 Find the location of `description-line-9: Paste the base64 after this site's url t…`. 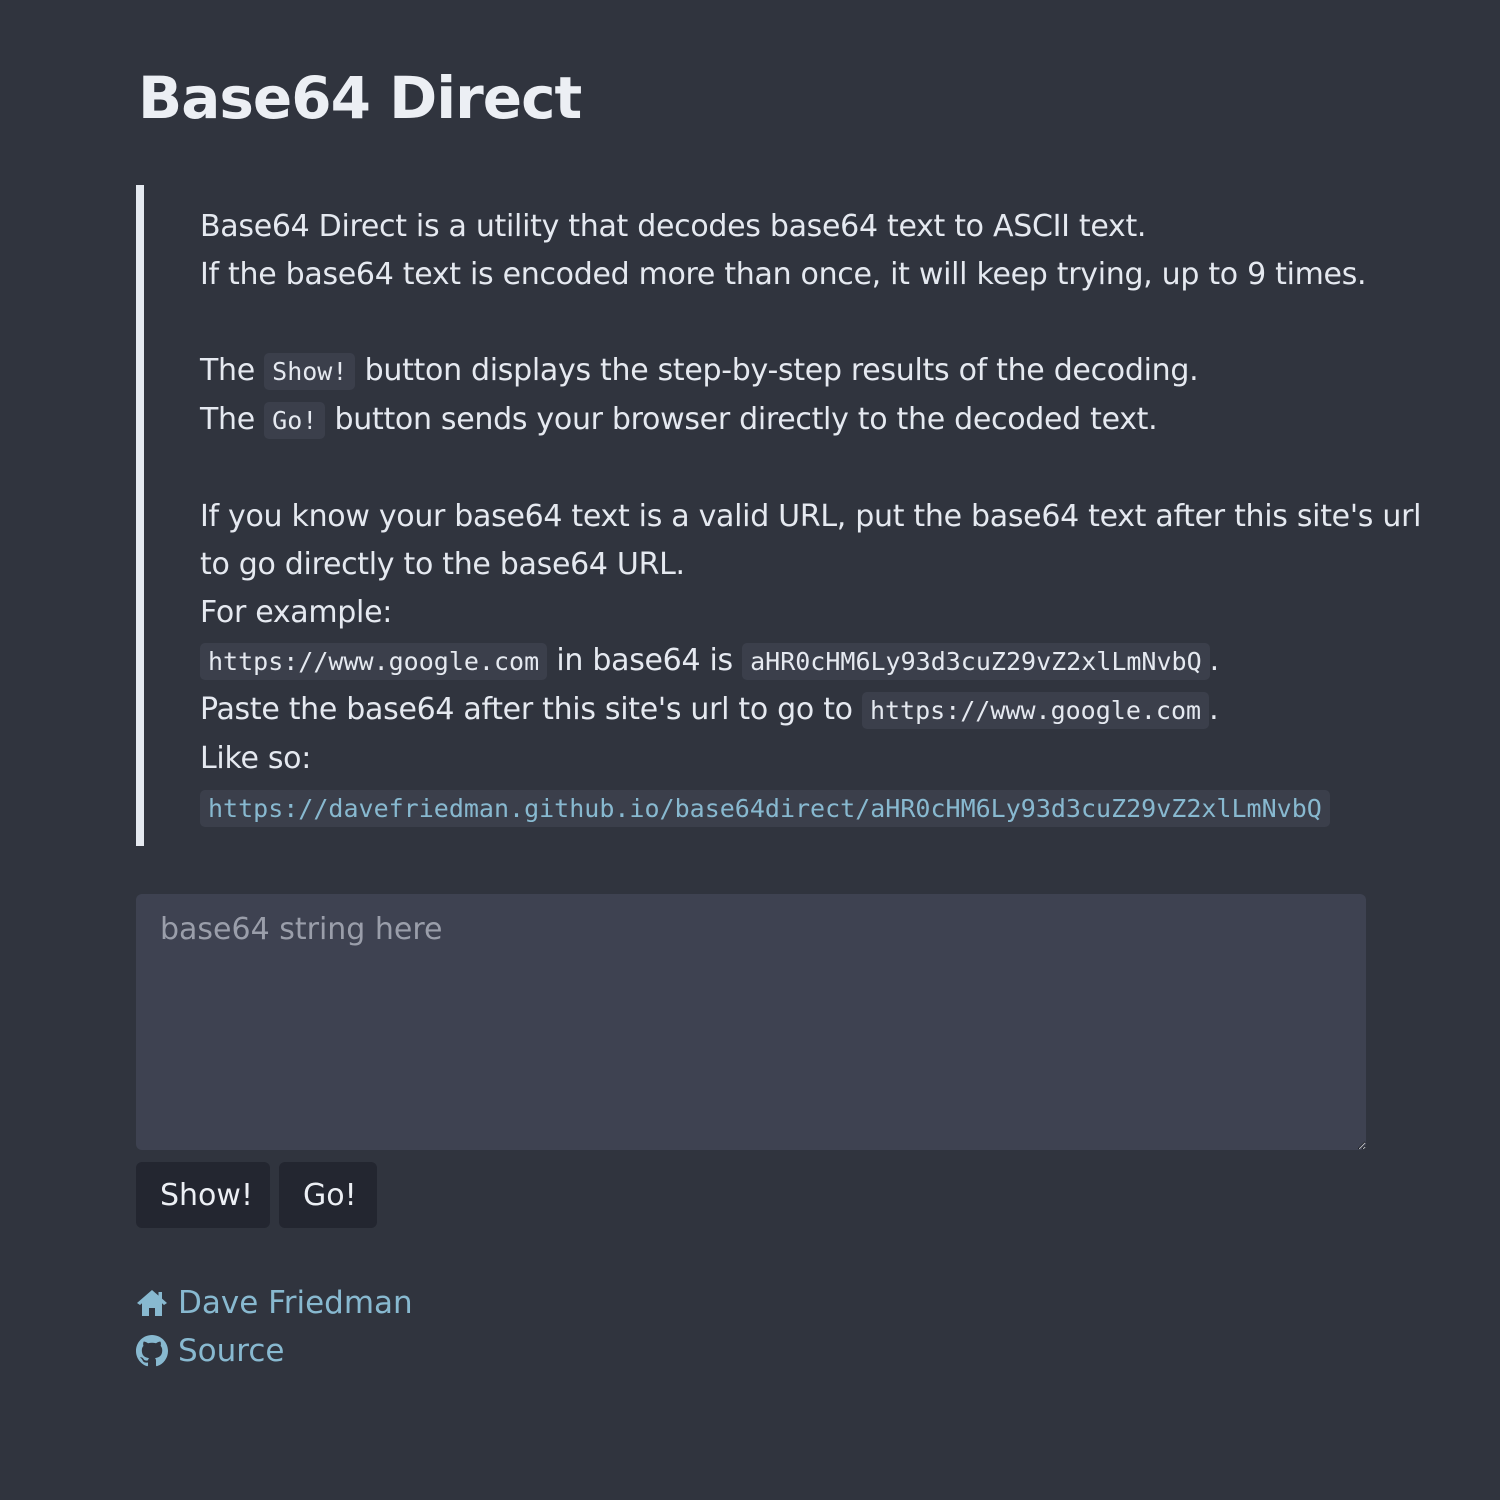

description-line-9: Paste the base64 after this site's url t… is located at coordinates (709, 710).